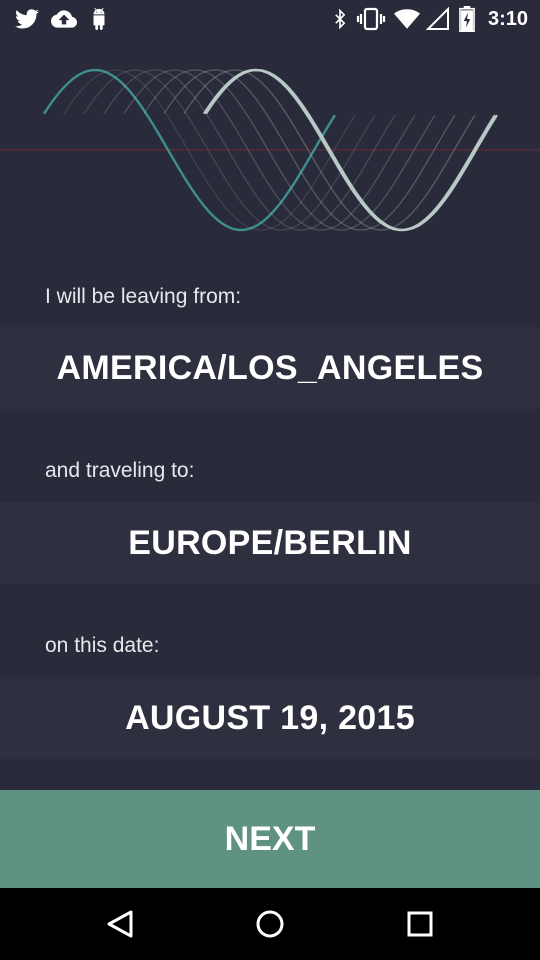 This screenshot has height=960, width=540. I want to click on vibrate-icon, so click(371, 19).